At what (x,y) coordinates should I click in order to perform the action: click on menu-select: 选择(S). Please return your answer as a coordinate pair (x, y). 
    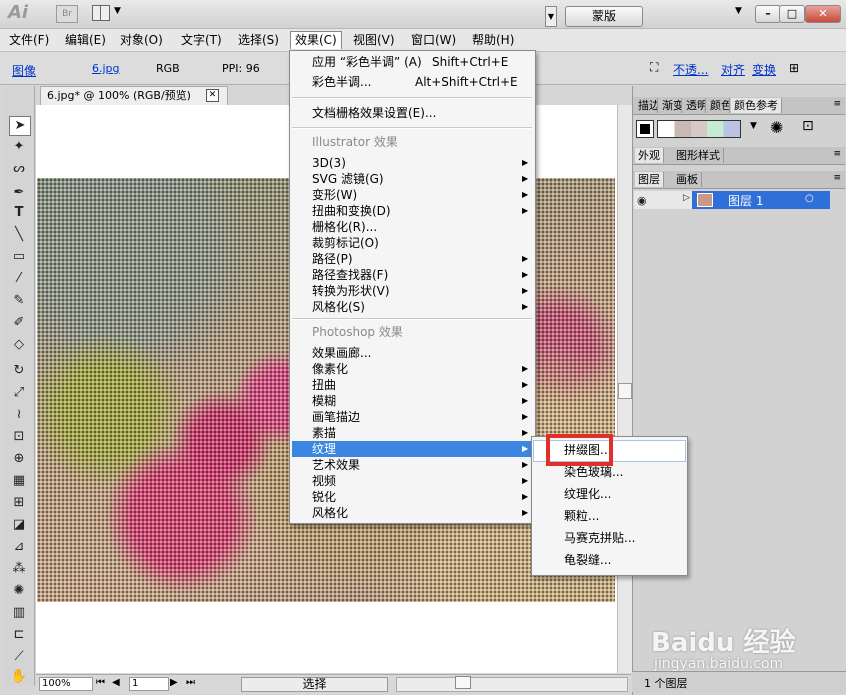
    Looking at the image, I should click on (258, 40).